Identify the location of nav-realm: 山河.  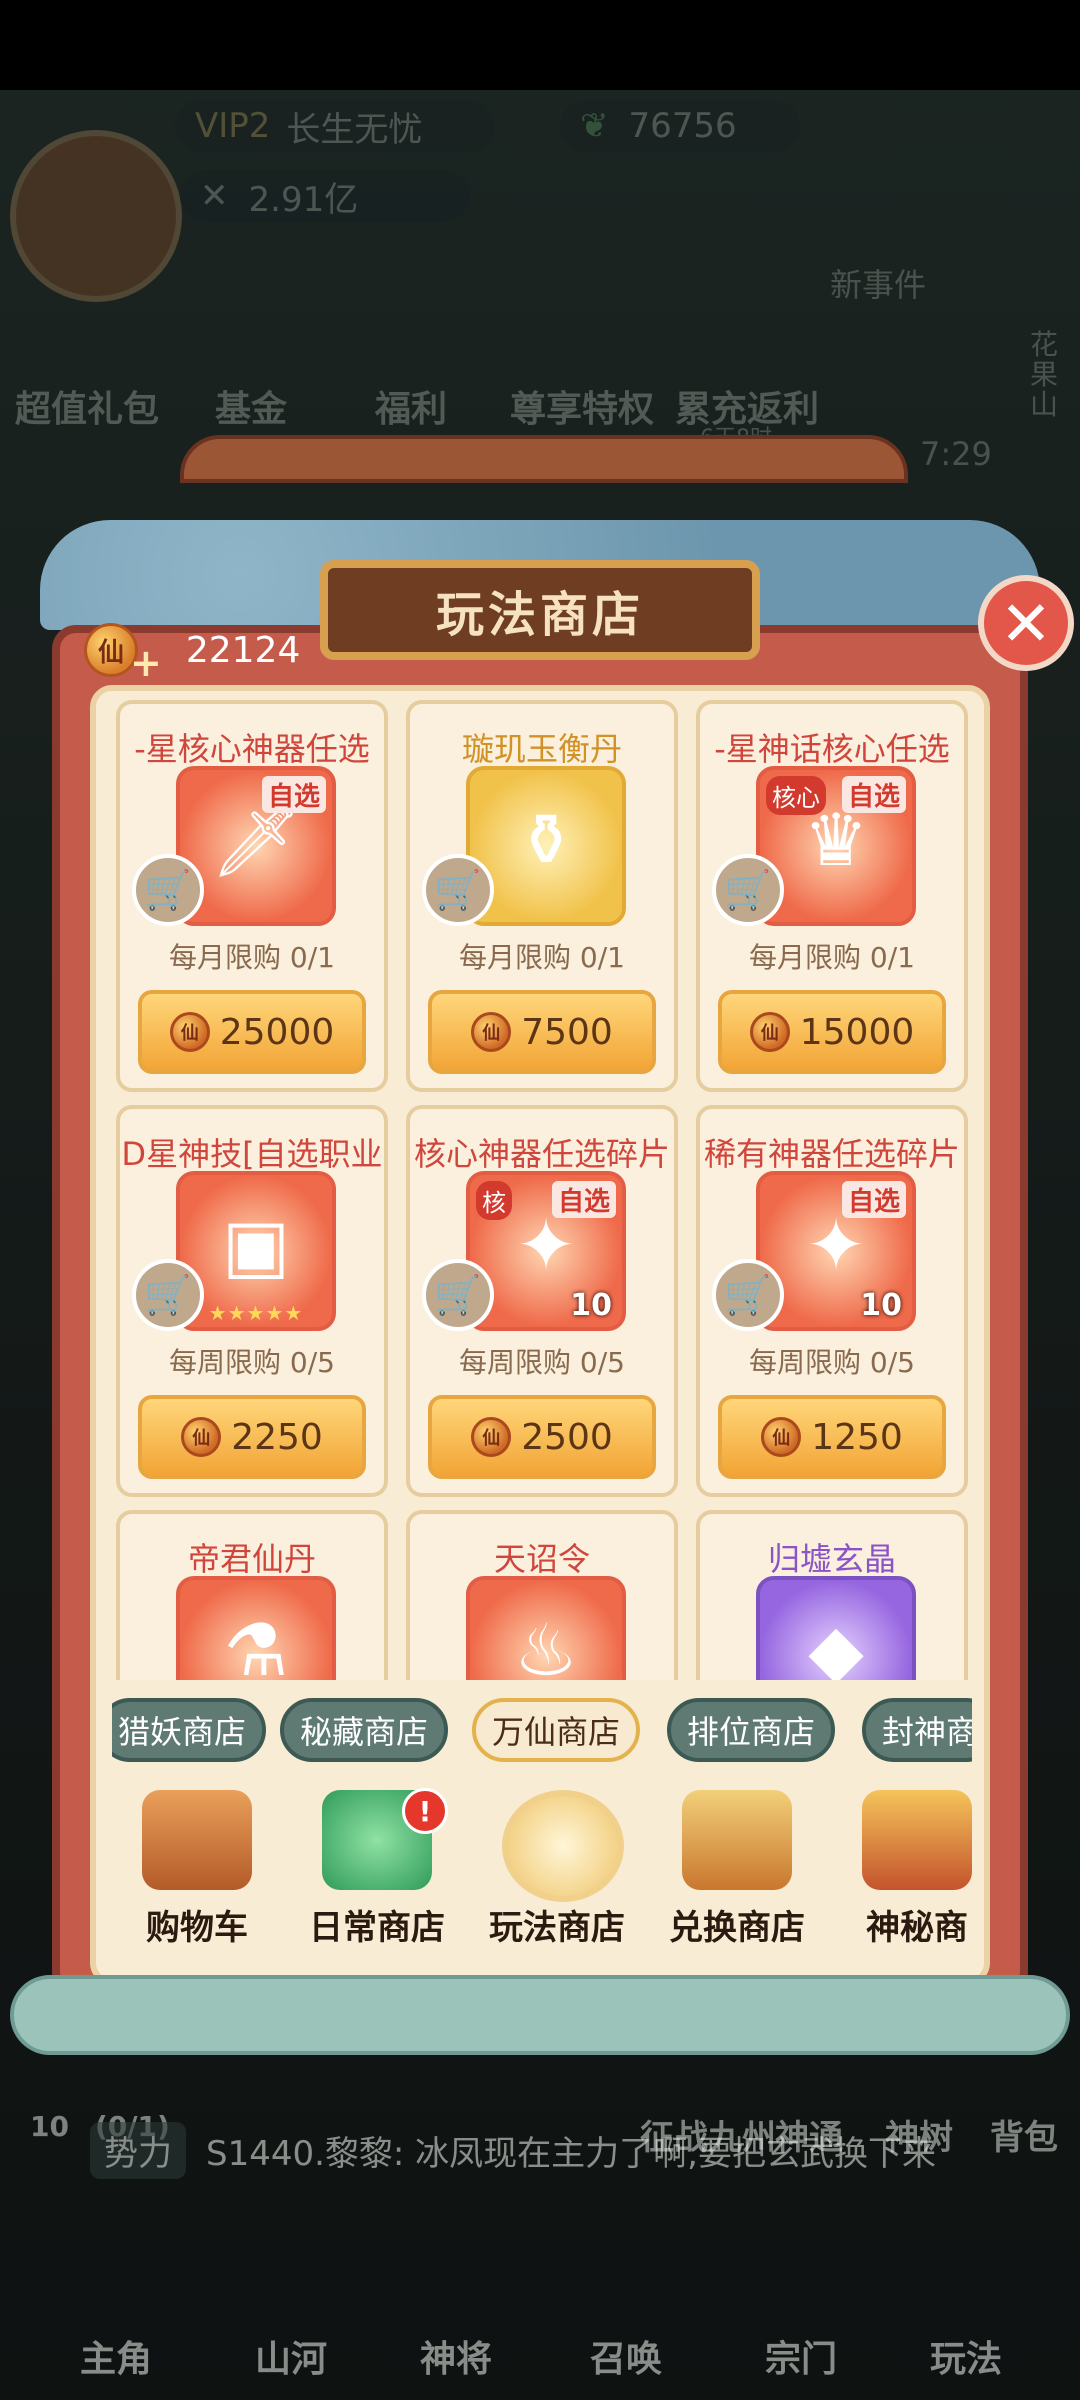
(291, 2356).